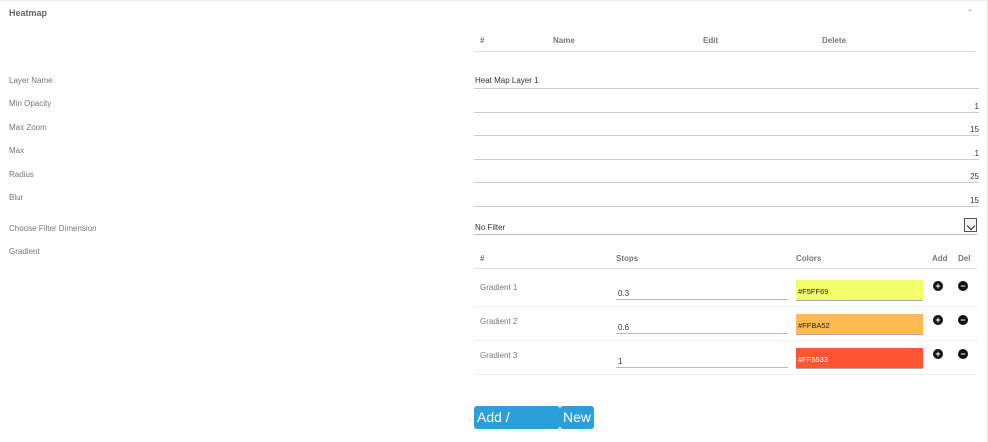 The image size is (988, 442). I want to click on max-zoom-input: 15, so click(726, 128).